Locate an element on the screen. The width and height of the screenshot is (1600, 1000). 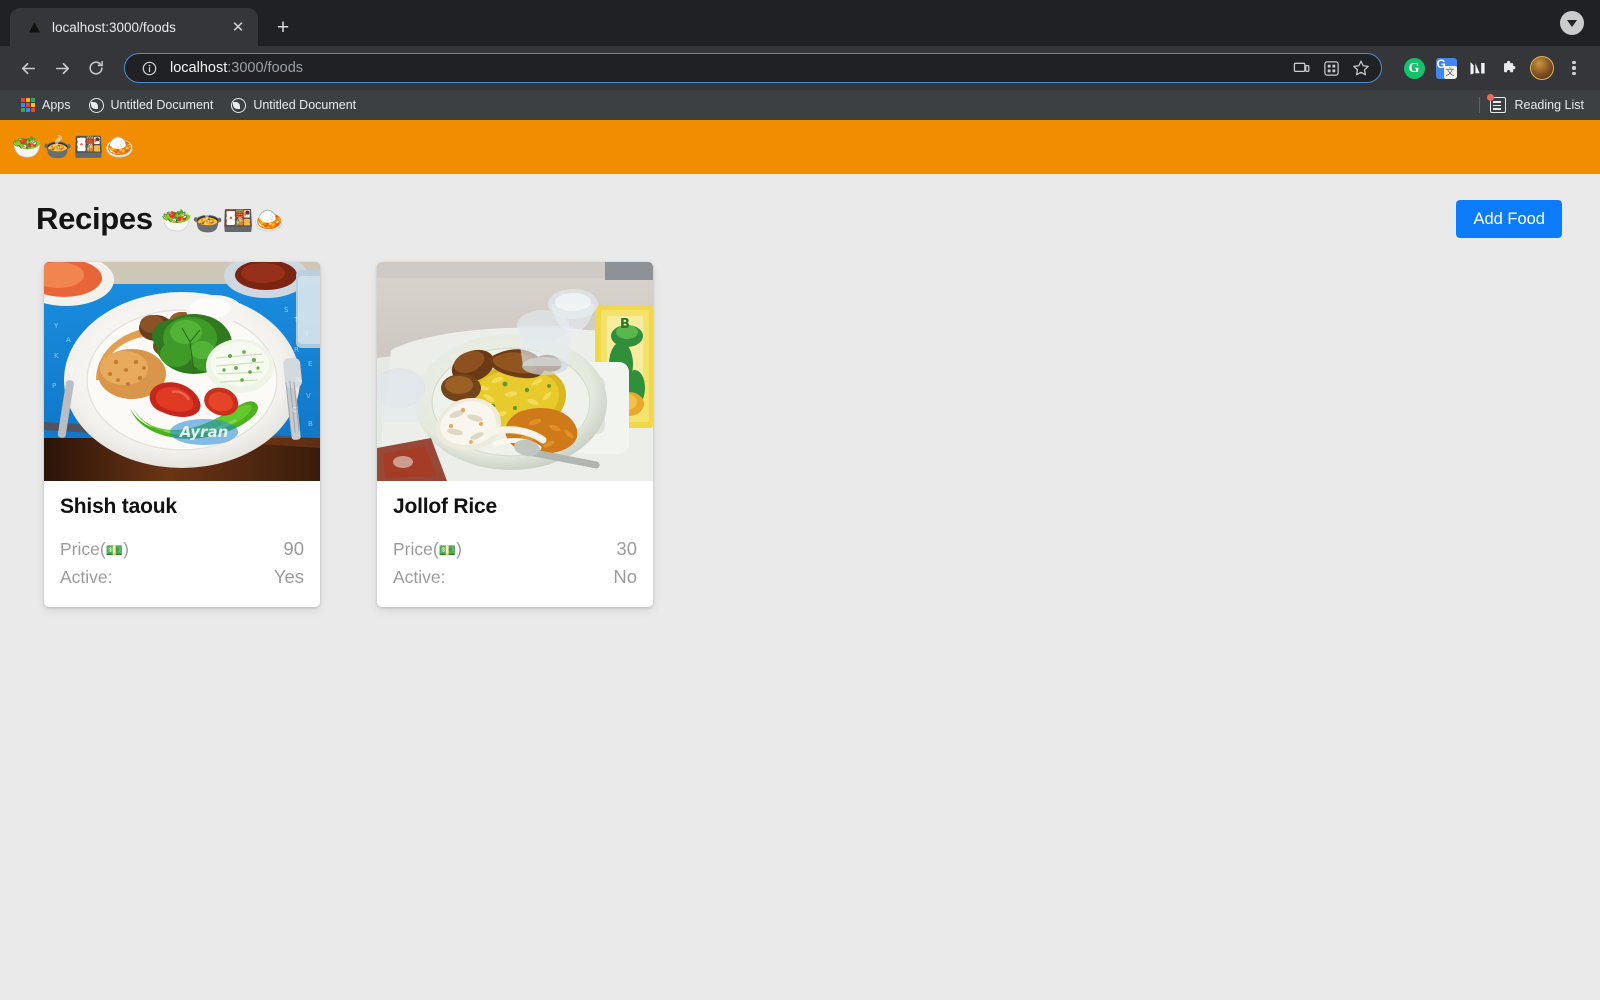
svg-text: N is located at coordinates (298, 380).